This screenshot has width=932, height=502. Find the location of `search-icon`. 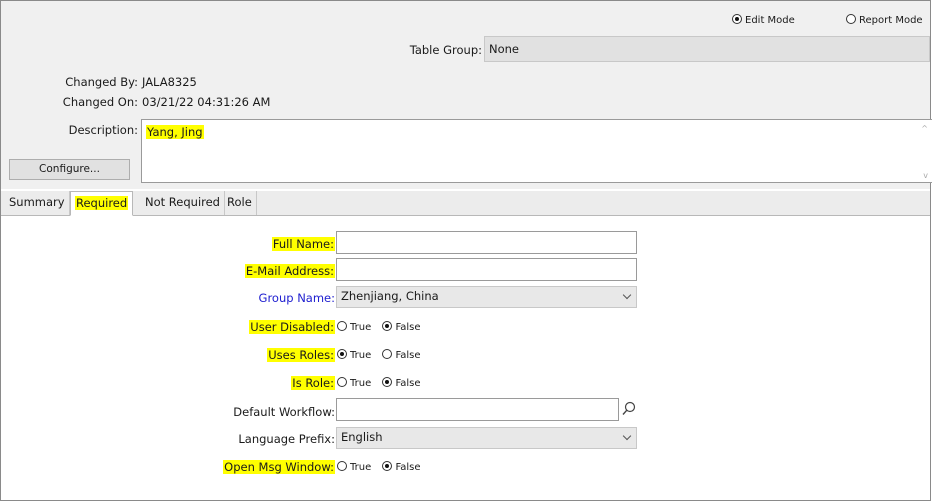

search-icon is located at coordinates (629, 409).